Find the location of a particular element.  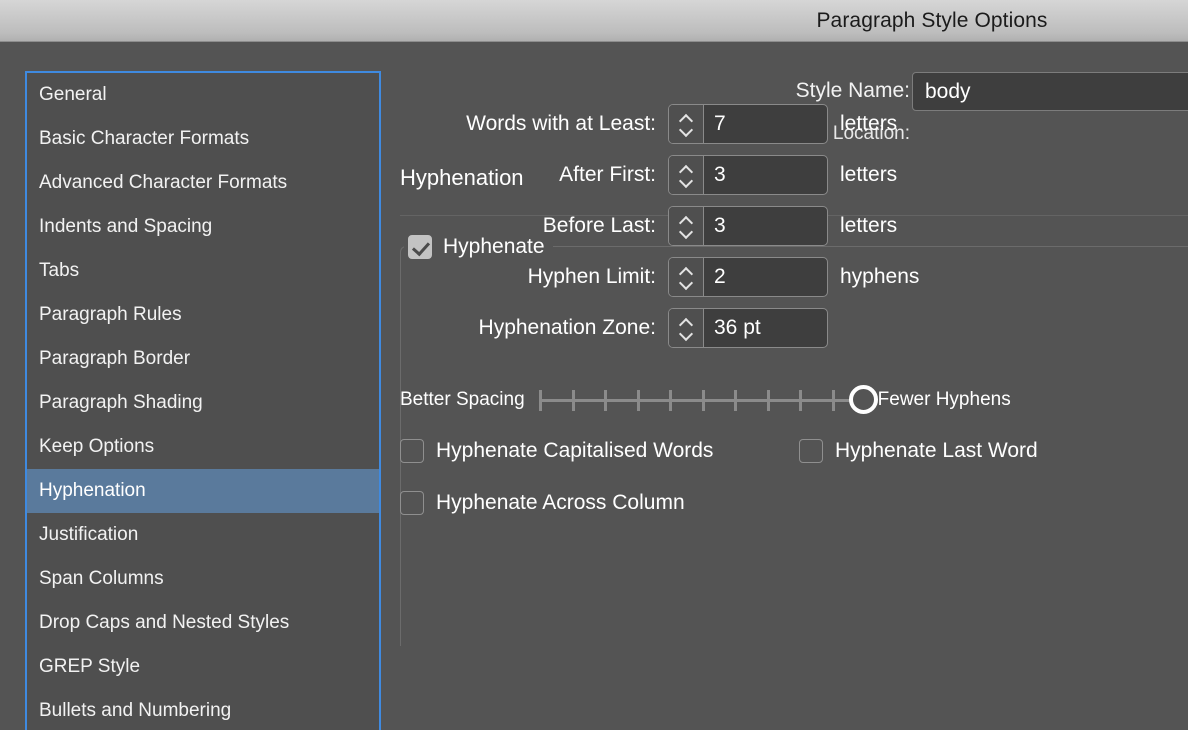

sidebar-item-label: Bullets and Numbering is located at coordinates (135, 710).